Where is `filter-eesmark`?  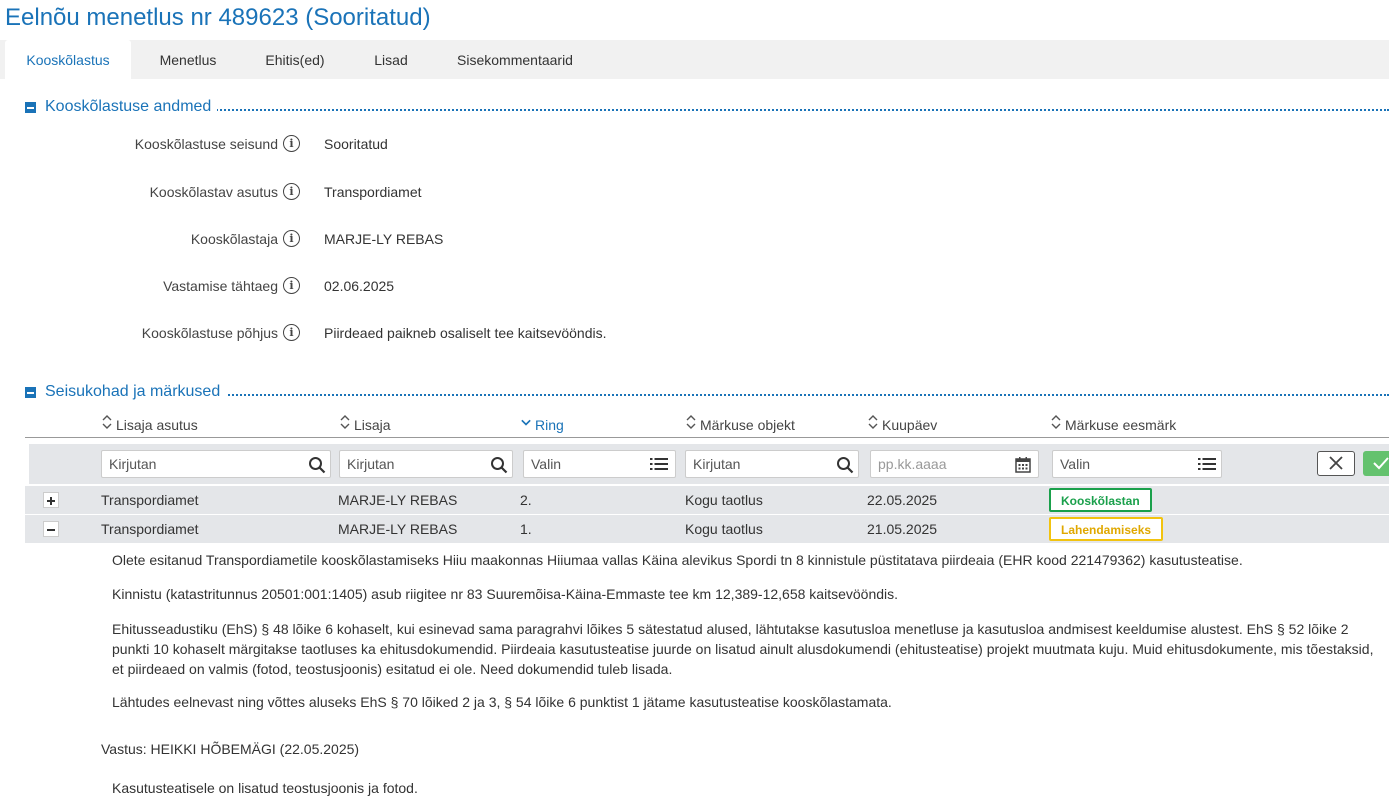 filter-eesmark is located at coordinates (1137, 464).